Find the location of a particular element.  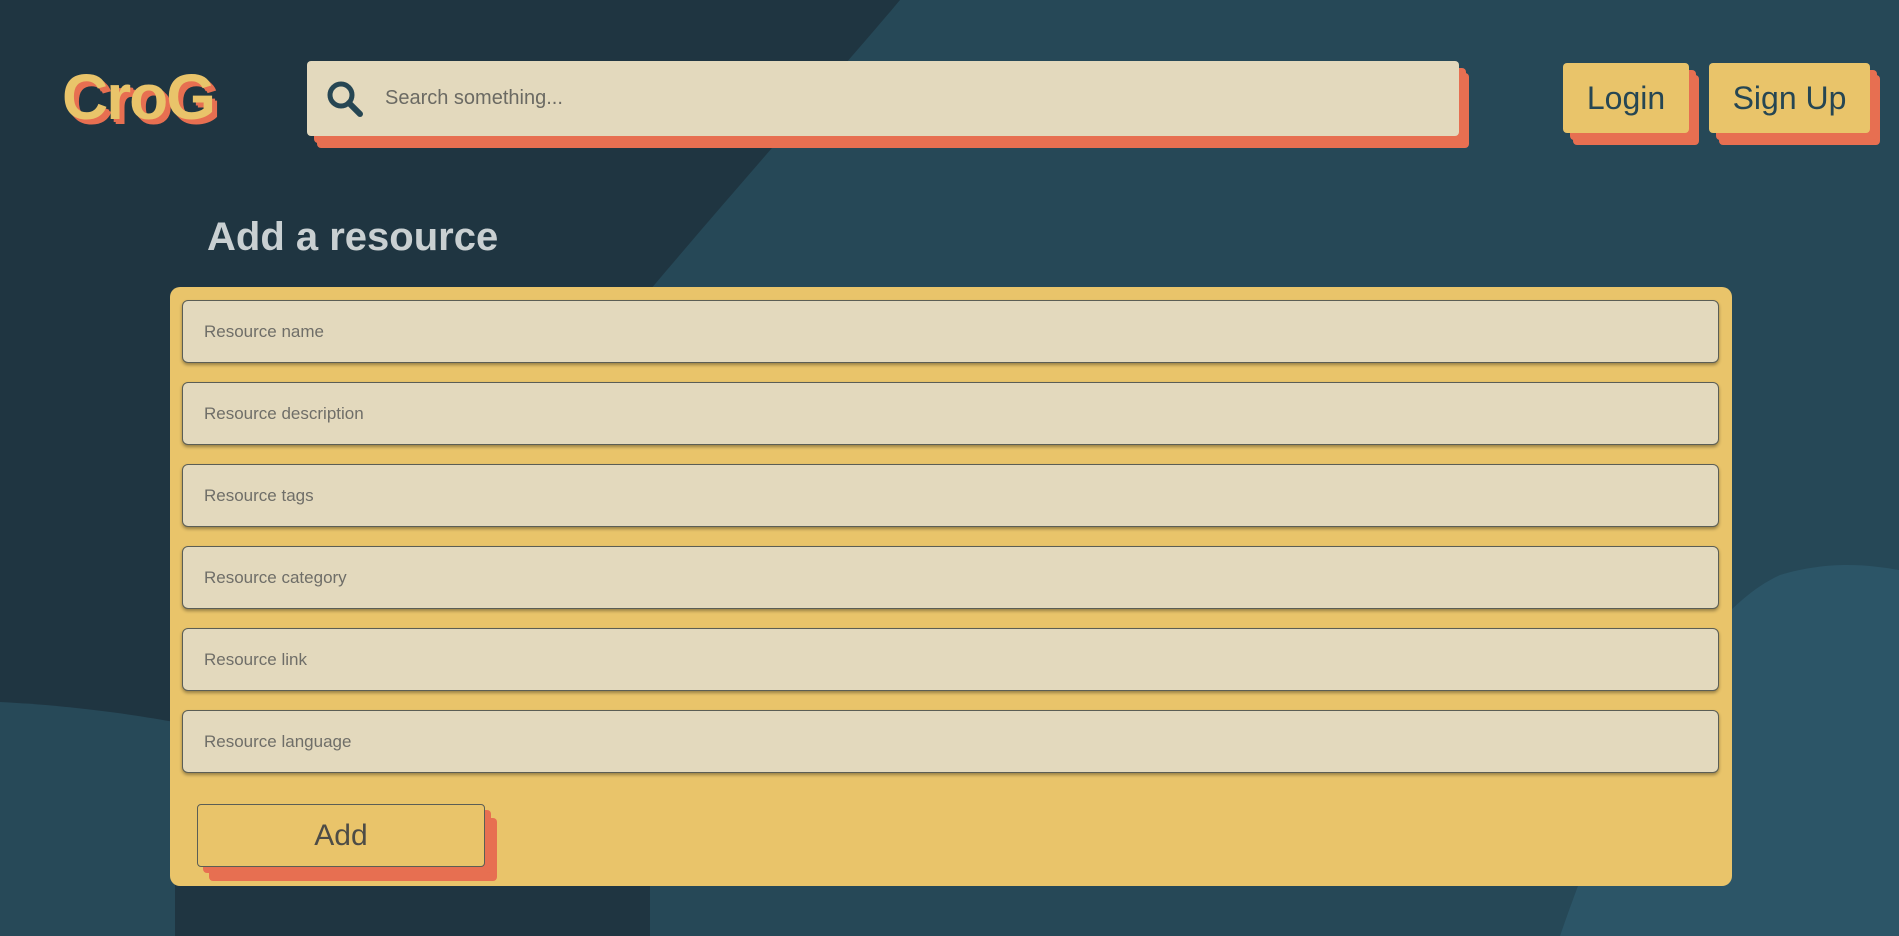

resource-link-field is located at coordinates (950, 659).